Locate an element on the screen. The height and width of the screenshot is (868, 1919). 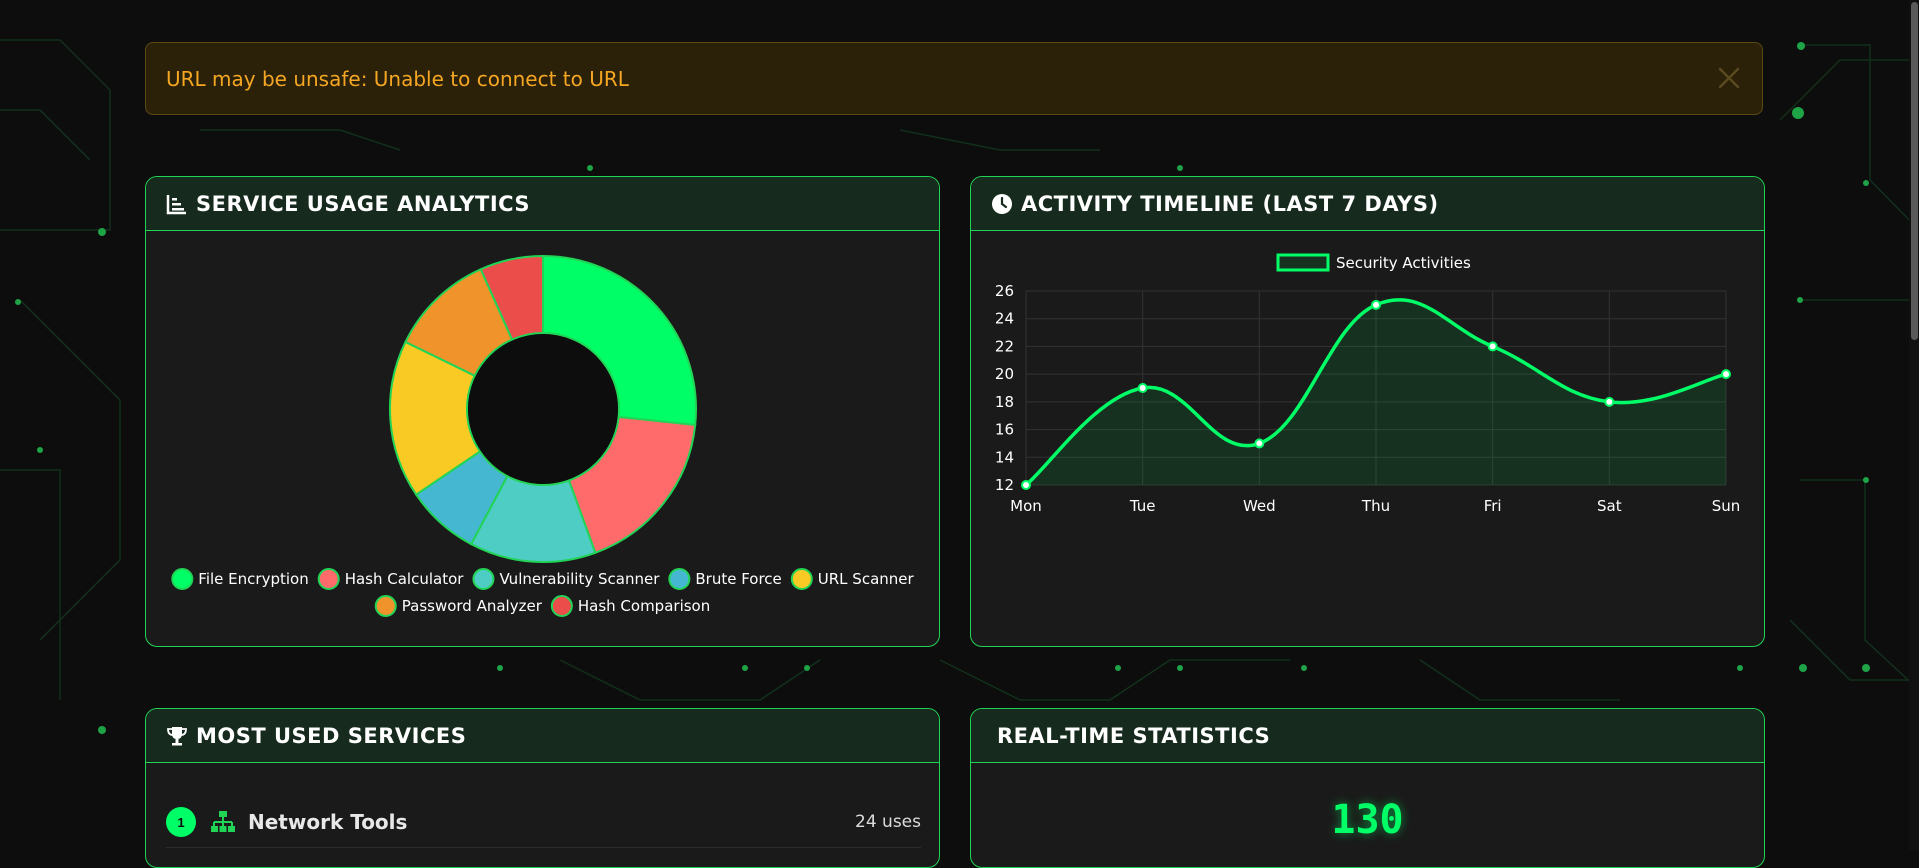
x-tick-label: Tue is located at coordinates (1142, 506).